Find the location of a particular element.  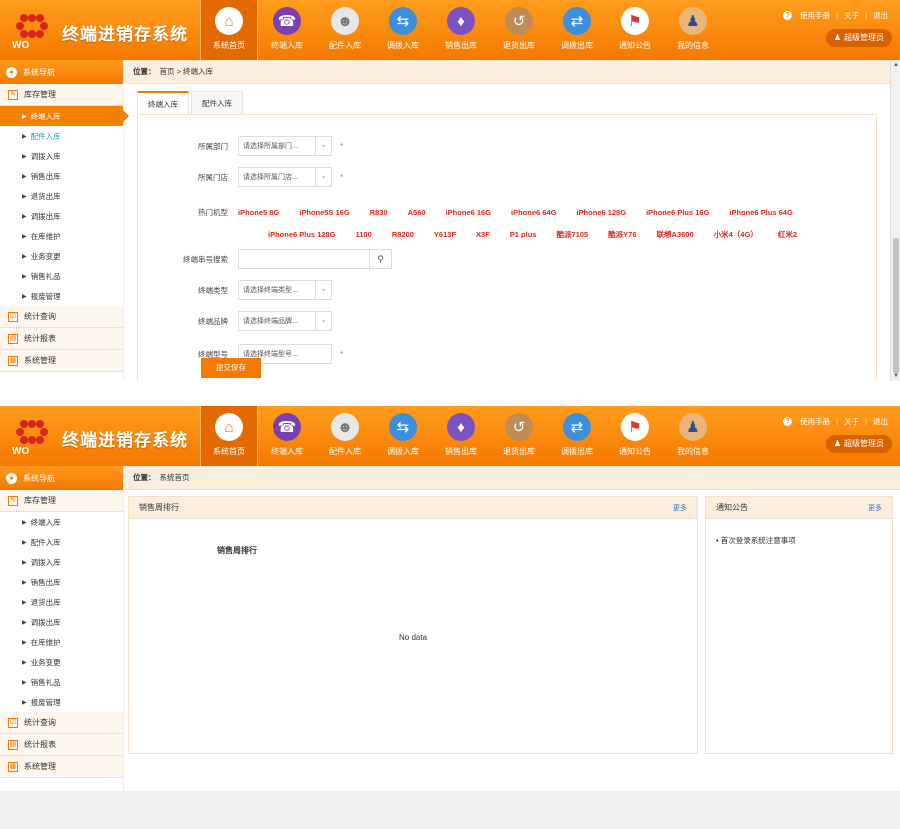

hot-model-link: iPhone5 8G is located at coordinates (258, 212).